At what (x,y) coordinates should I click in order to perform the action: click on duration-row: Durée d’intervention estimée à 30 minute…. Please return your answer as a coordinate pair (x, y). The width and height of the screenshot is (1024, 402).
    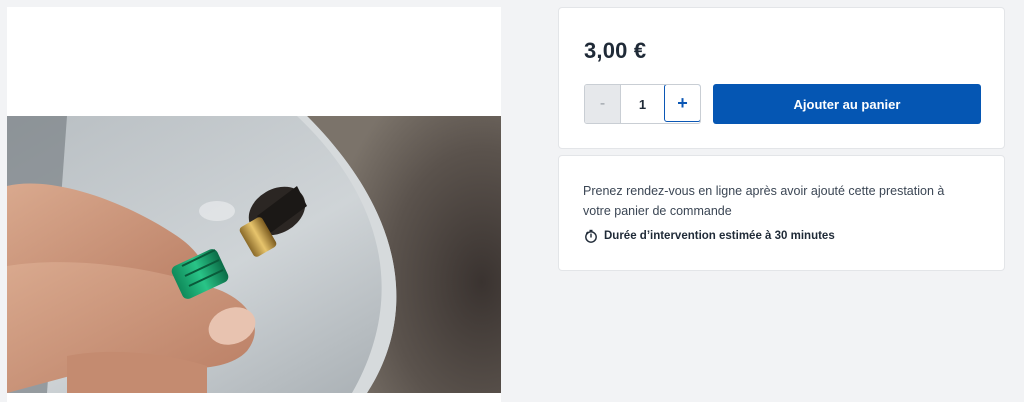
    Looking at the image, I should click on (709, 236).